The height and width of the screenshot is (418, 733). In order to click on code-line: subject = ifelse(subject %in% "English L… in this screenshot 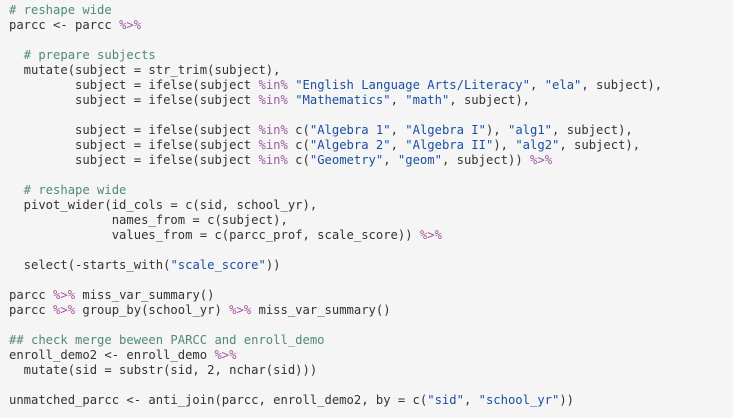, I will do `click(371, 85)`.